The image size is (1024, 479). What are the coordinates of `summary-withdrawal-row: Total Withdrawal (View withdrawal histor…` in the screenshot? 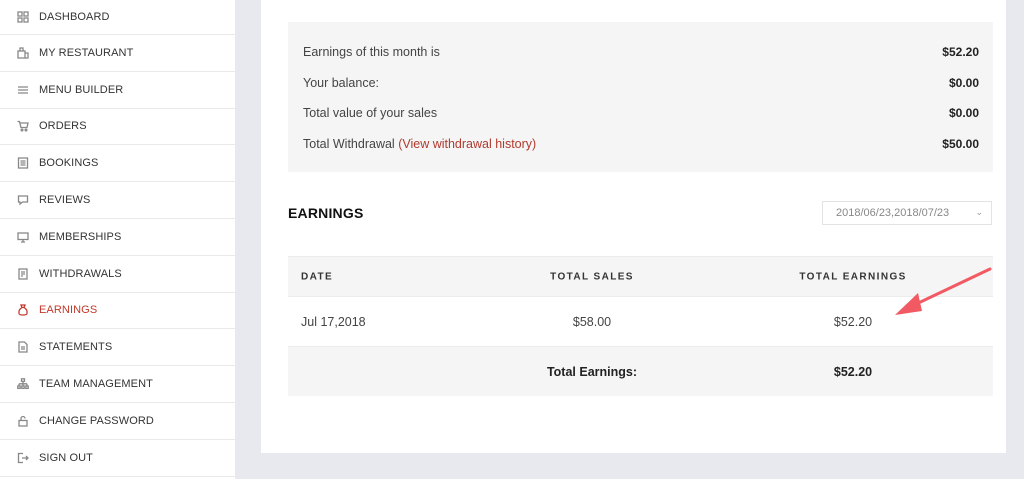 It's located at (641, 144).